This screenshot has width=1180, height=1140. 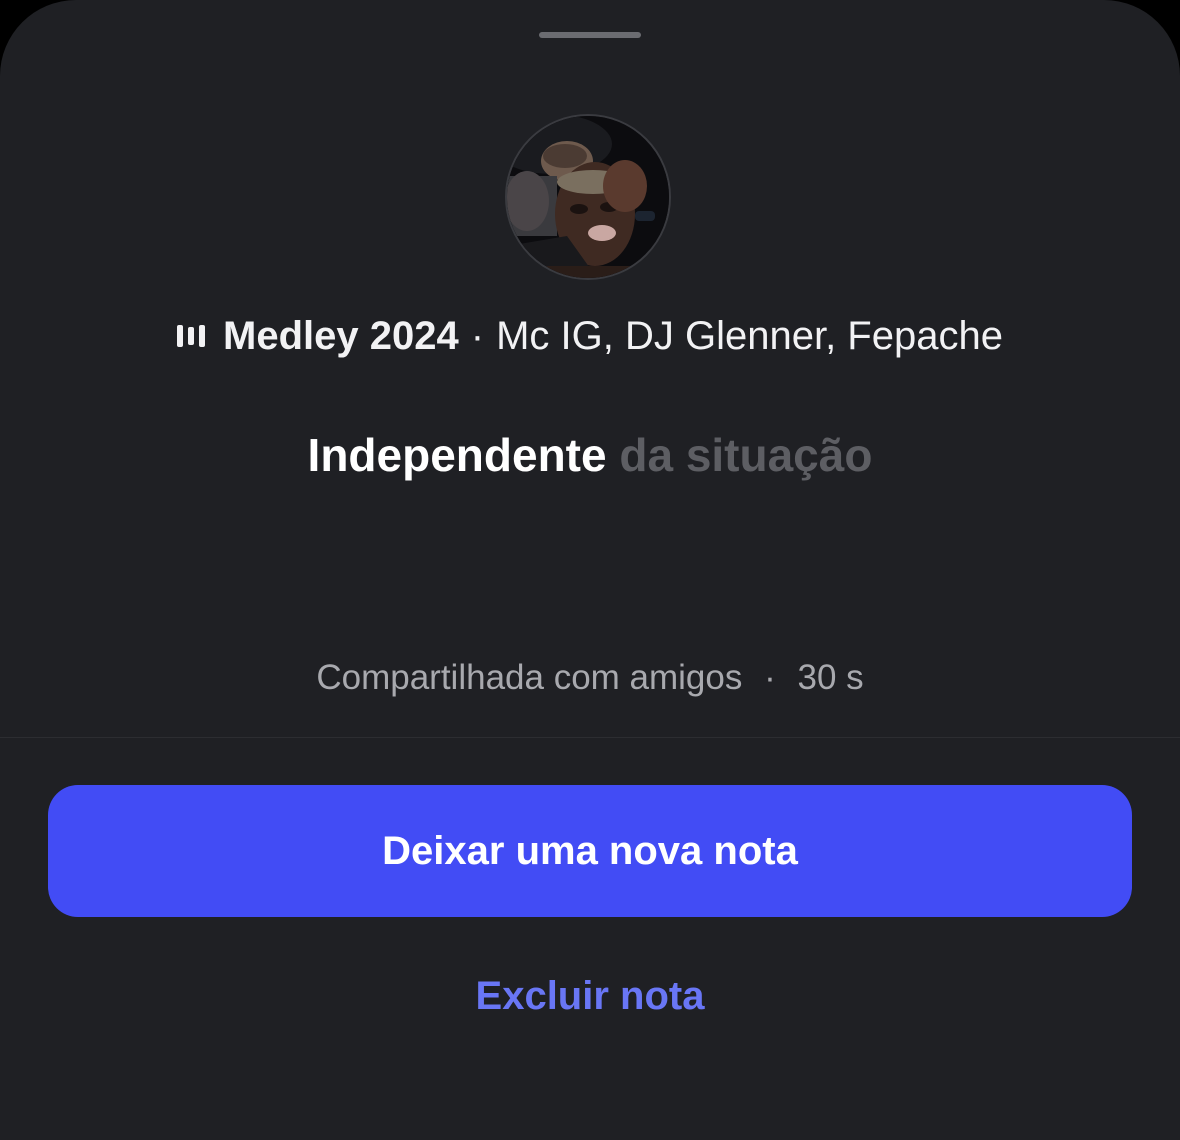 What do you see at coordinates (590, 35) in the screenshot?
I see `sheet-grabber-handle` at bounding box center [590, 35].